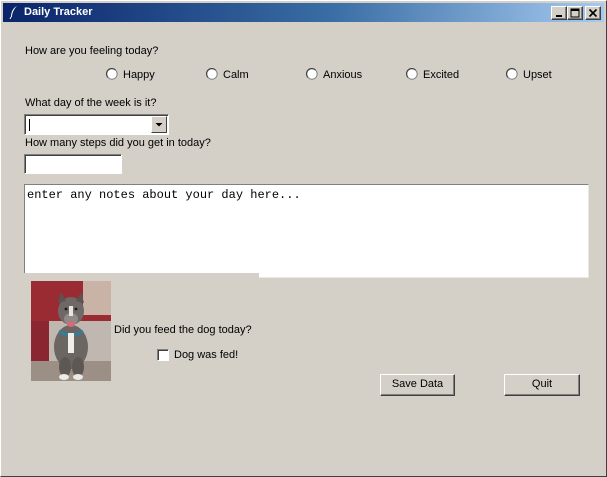 The width and height of the screenshot is (607, 477). I want to click on maximize-button, so click(575, 13).